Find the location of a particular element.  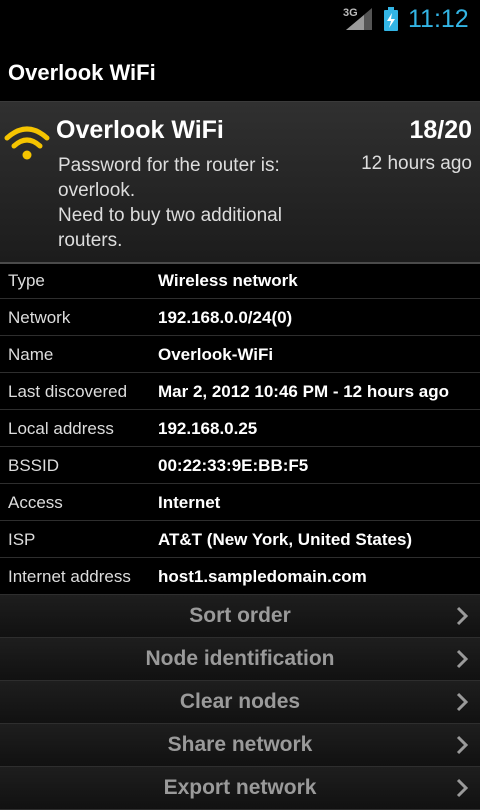

detail-label: Network is located at coordinates (39, 317).